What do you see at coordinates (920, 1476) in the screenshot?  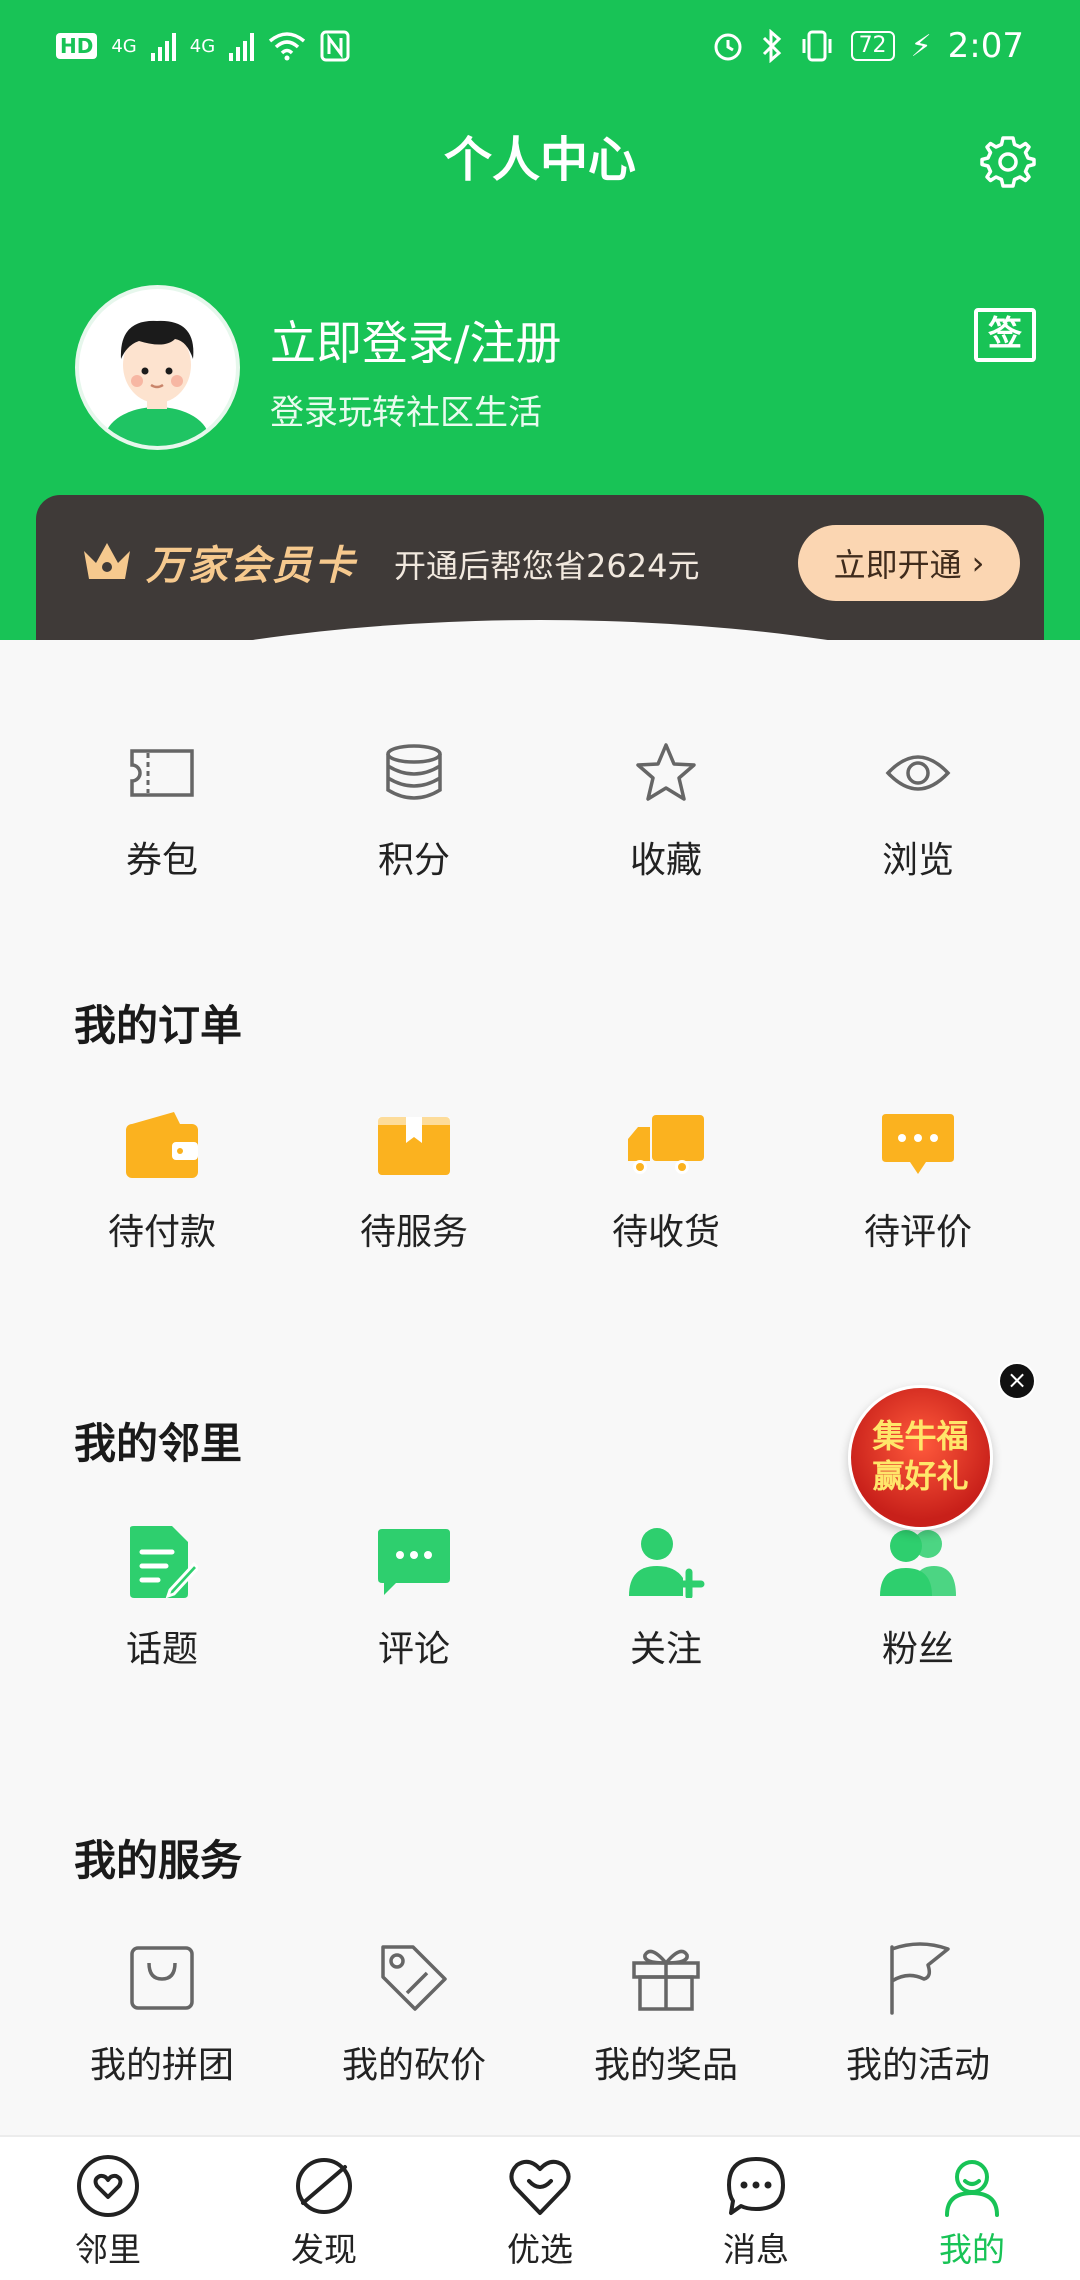 I see `promo-line-2: 赢好礼` at bounding box center [920, 1476].